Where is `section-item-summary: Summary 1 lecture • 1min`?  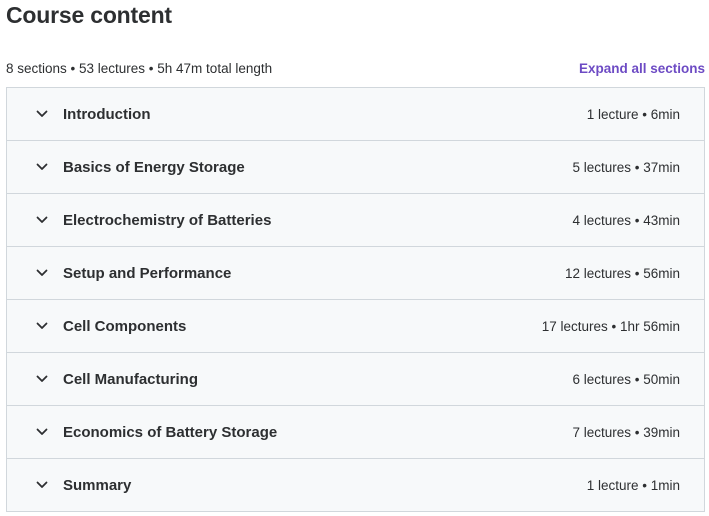 section-item-summary: Summary 1 lecture • 1min is located at coordinates (355, 485).